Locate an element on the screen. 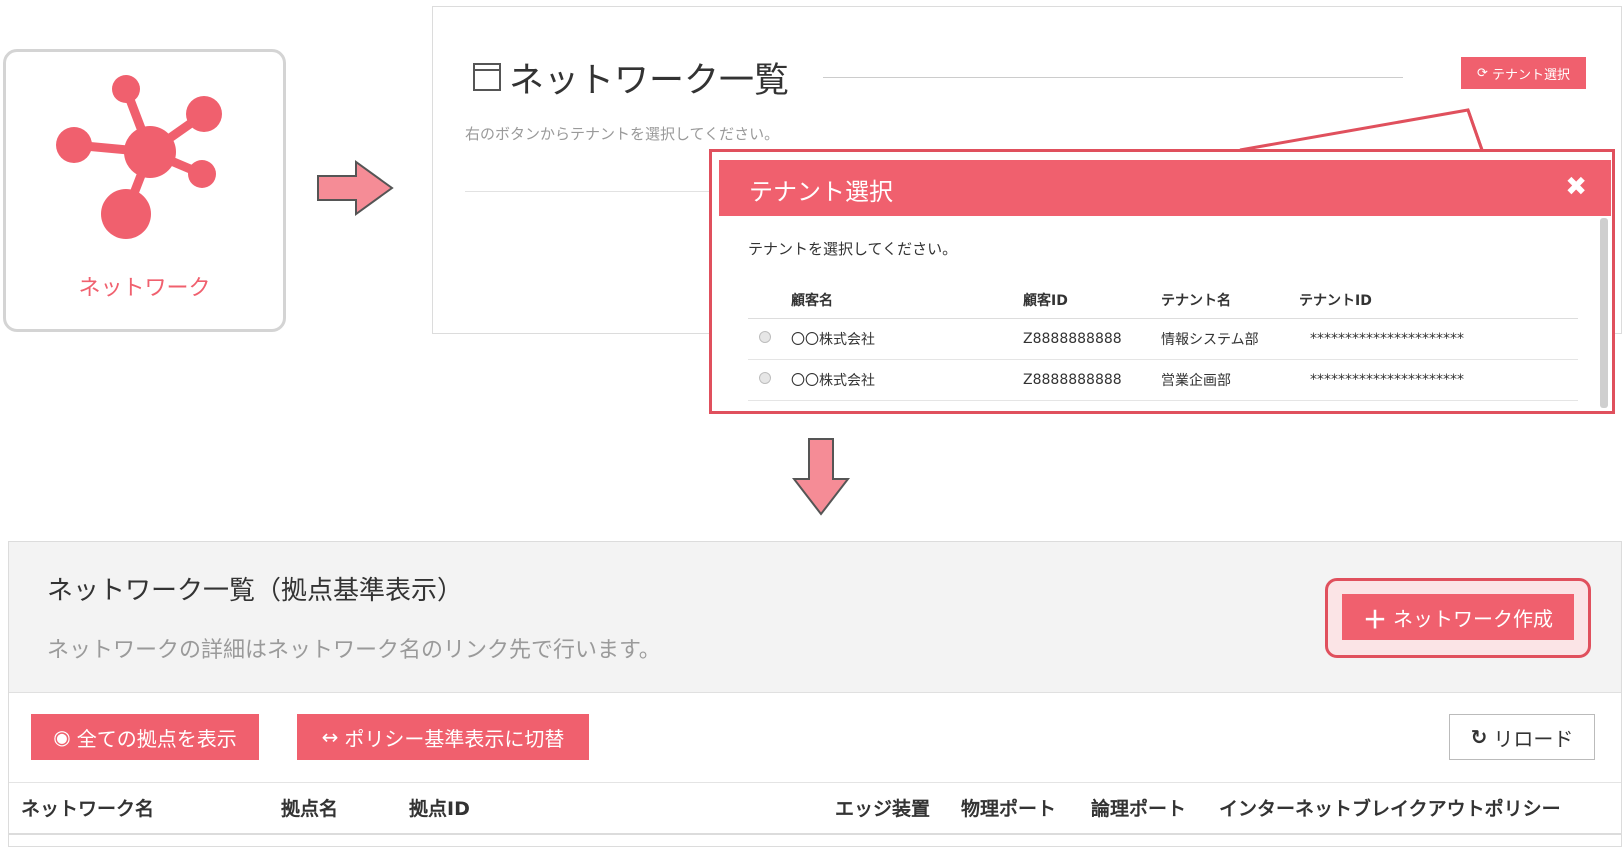  tenant-table-header: 顧客名 顧客ID テナント名 テナントID is located at coordinates (1163, 300).